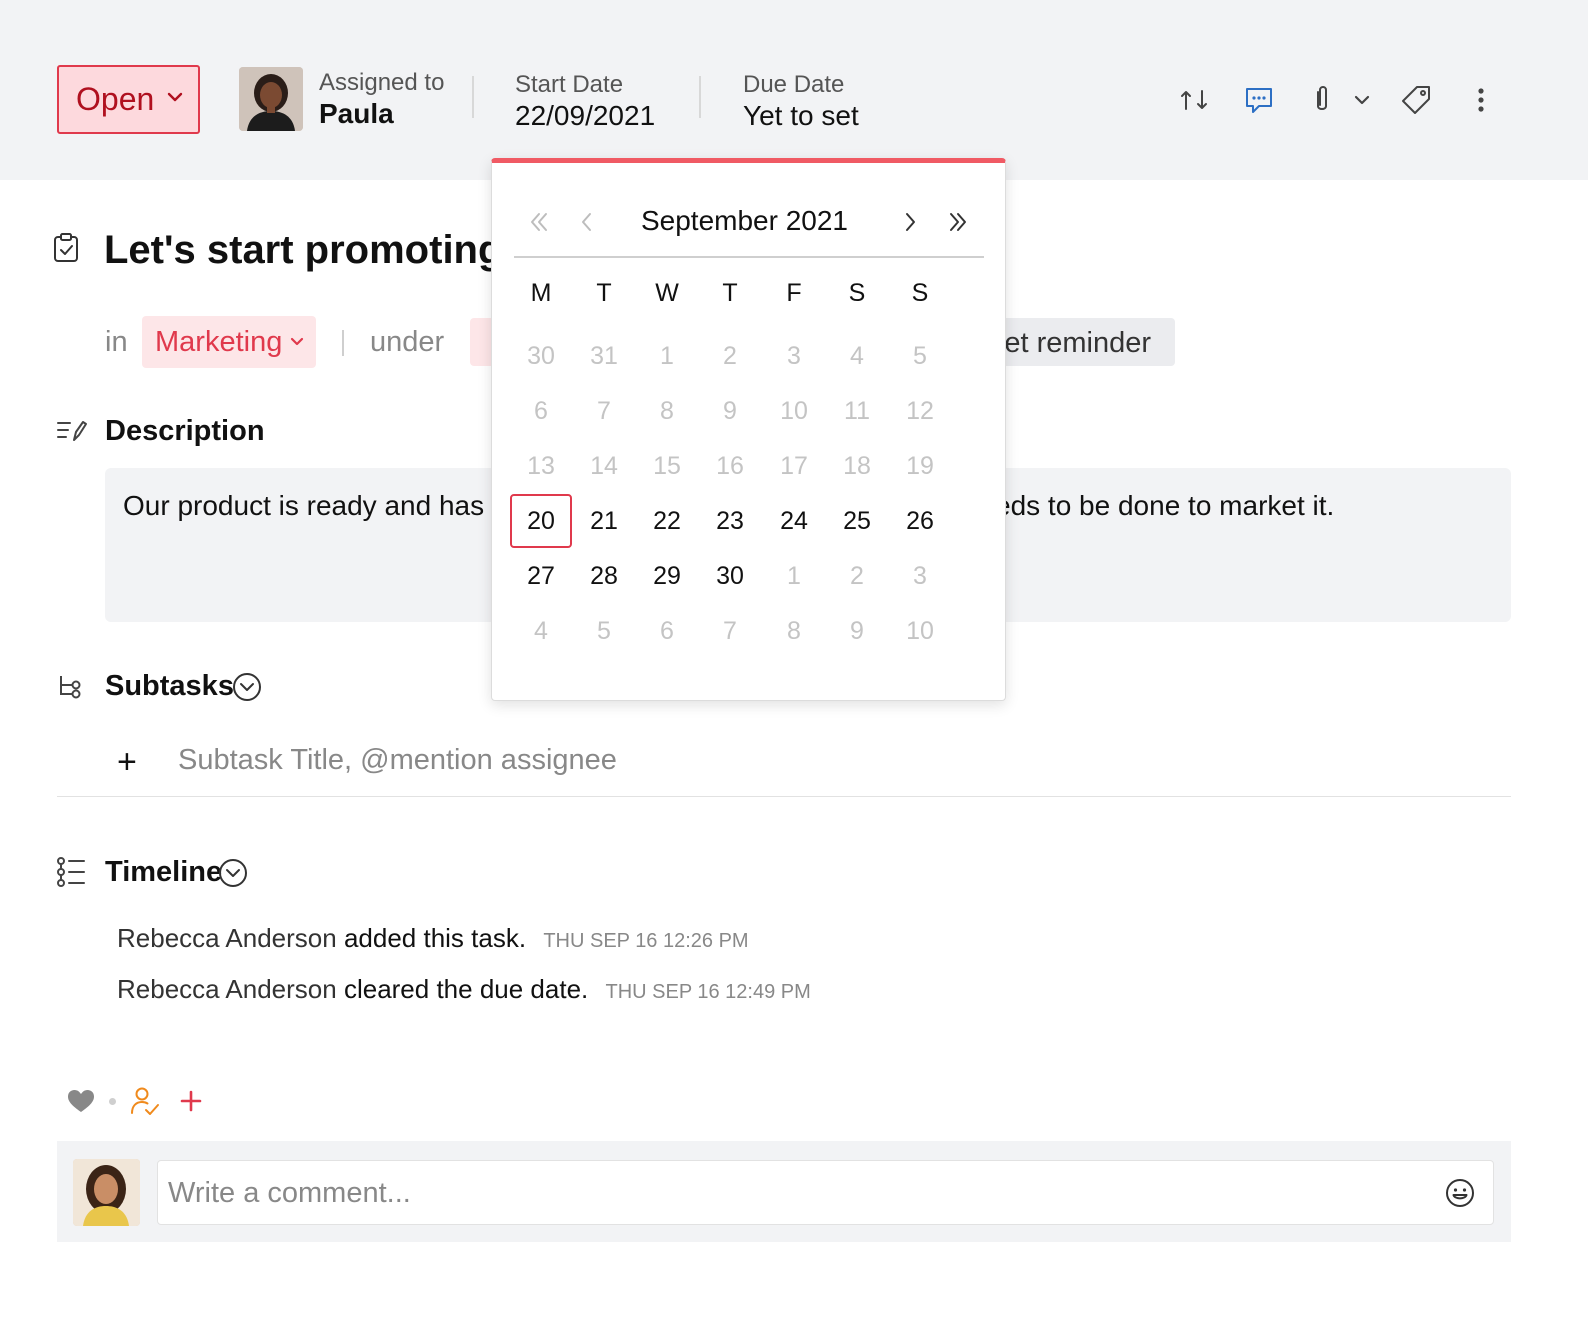 The image size is (1588, 1318). Describe the element at coordinates (708, 992) in the screenshot. I see `timeline-time: THU SEP 16 12:49 PM` at that location.